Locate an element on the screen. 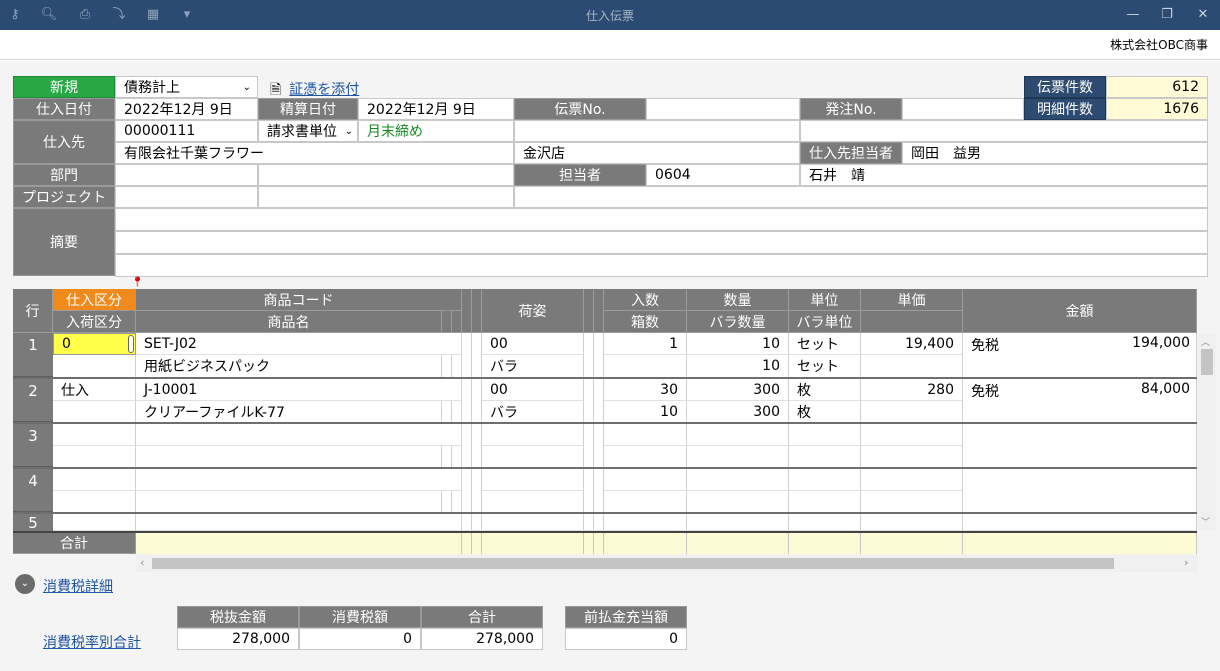 Image resolution: width=1220 pixels, height=671 pixels. product-name-cell: 用紙ビジネスパック is located at coordinates (289, 366).